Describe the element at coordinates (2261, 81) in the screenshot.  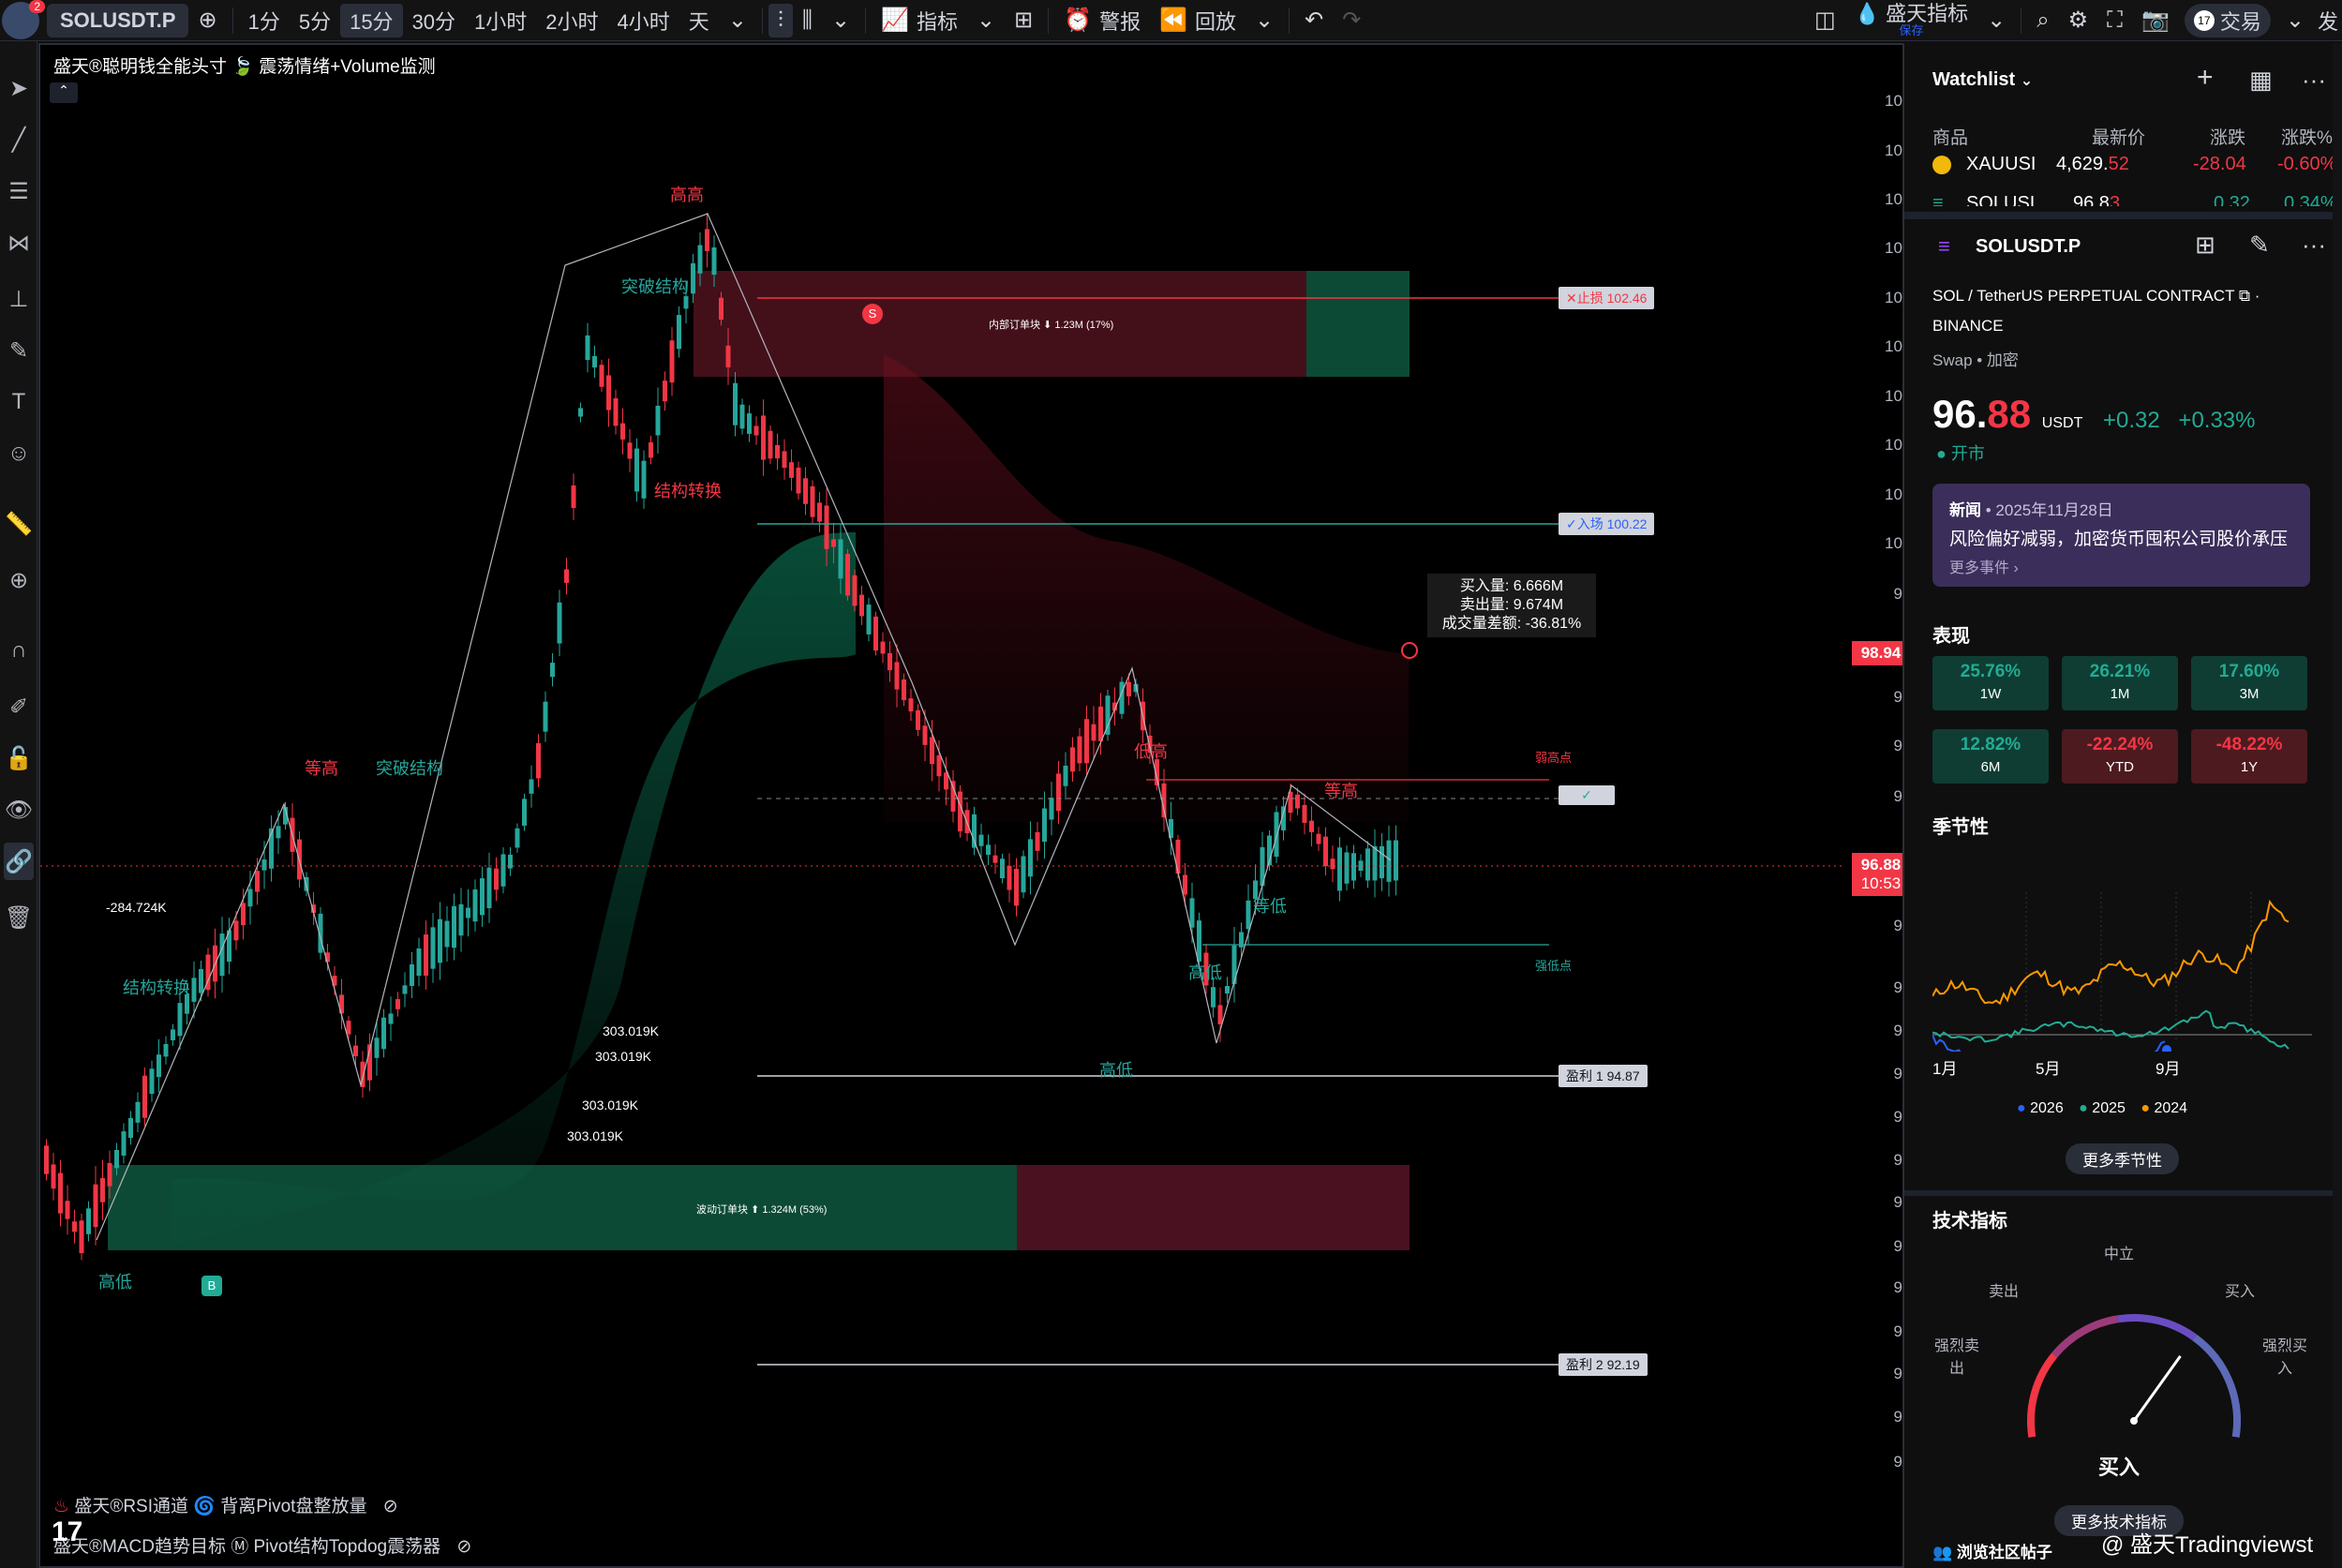
I see `table-icon: ▦` at that location.